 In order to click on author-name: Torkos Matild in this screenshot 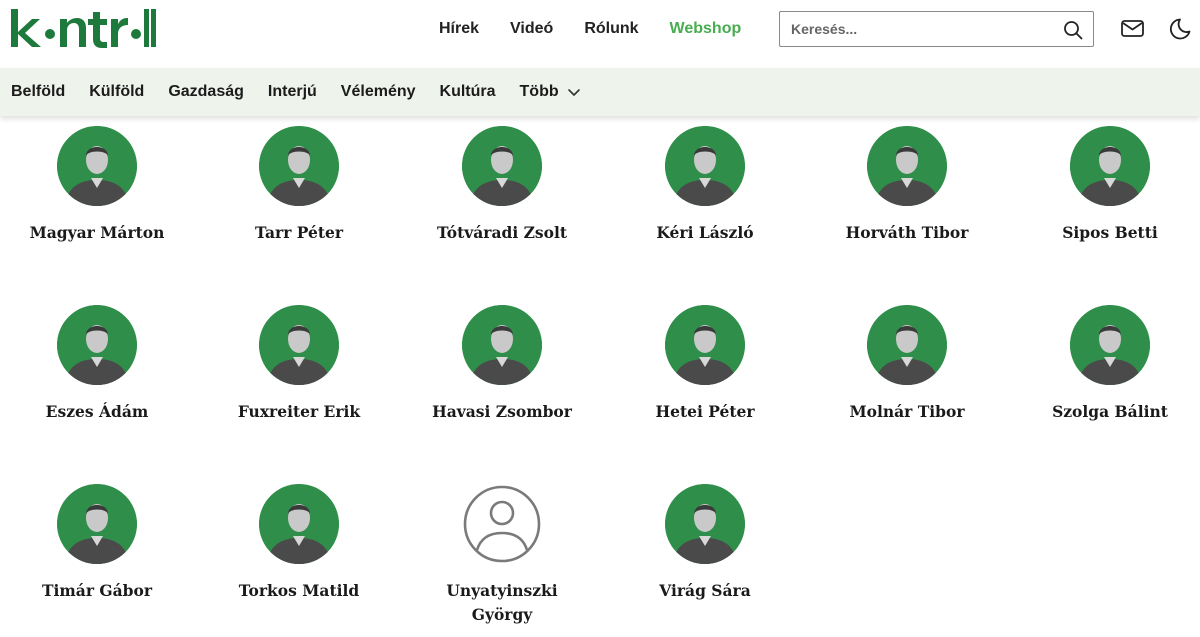, I will do `click(299, 591)`.